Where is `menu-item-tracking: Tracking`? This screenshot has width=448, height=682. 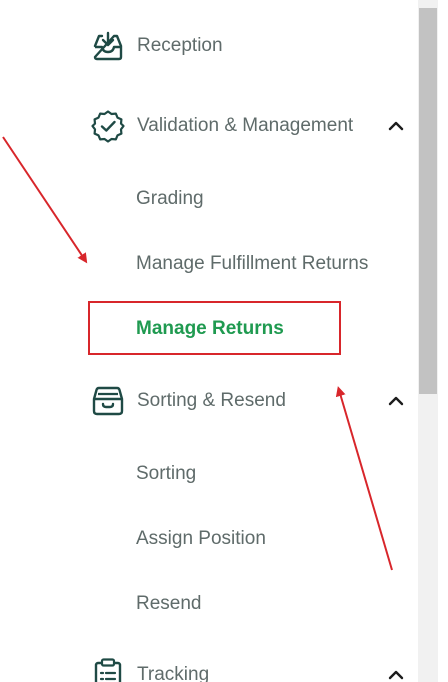 menu-item-tracking: Tracking is located at coordinates (209, 667).